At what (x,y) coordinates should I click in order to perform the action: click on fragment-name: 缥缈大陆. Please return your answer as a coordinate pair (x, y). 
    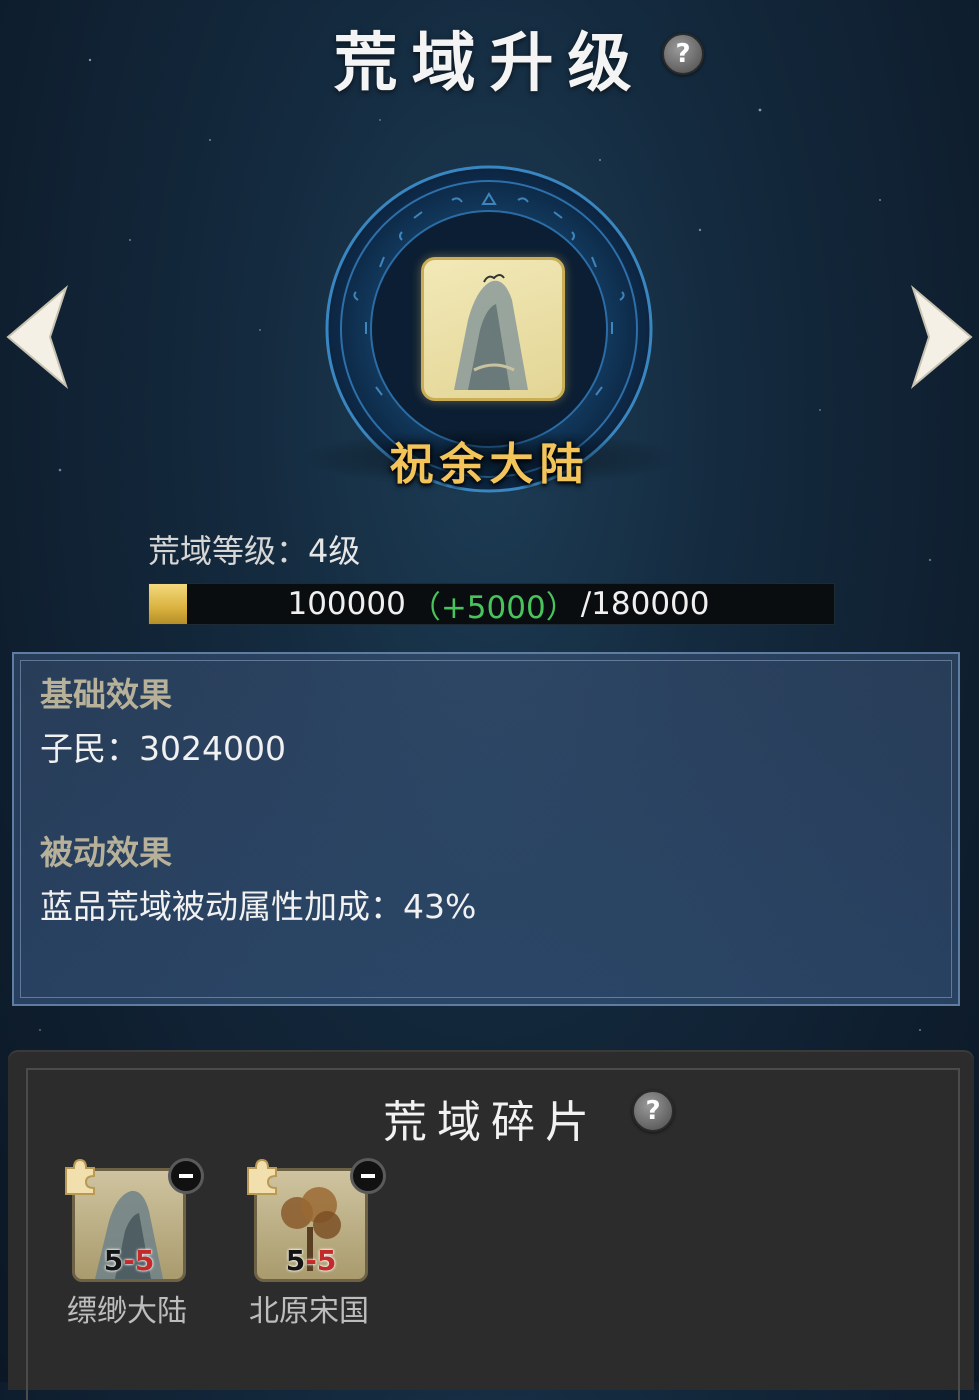
    Looking at the image, I should click on (127, 1311).